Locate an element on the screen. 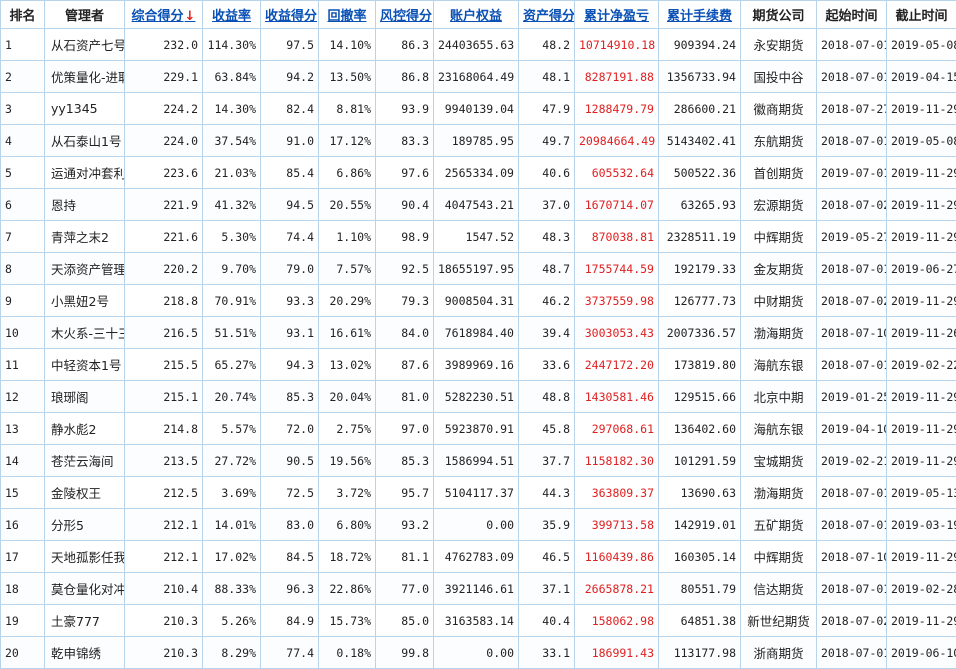 The width and height of the screenshot is (956, 669). cell-rank: 17 is located at coordinates (23, 557).